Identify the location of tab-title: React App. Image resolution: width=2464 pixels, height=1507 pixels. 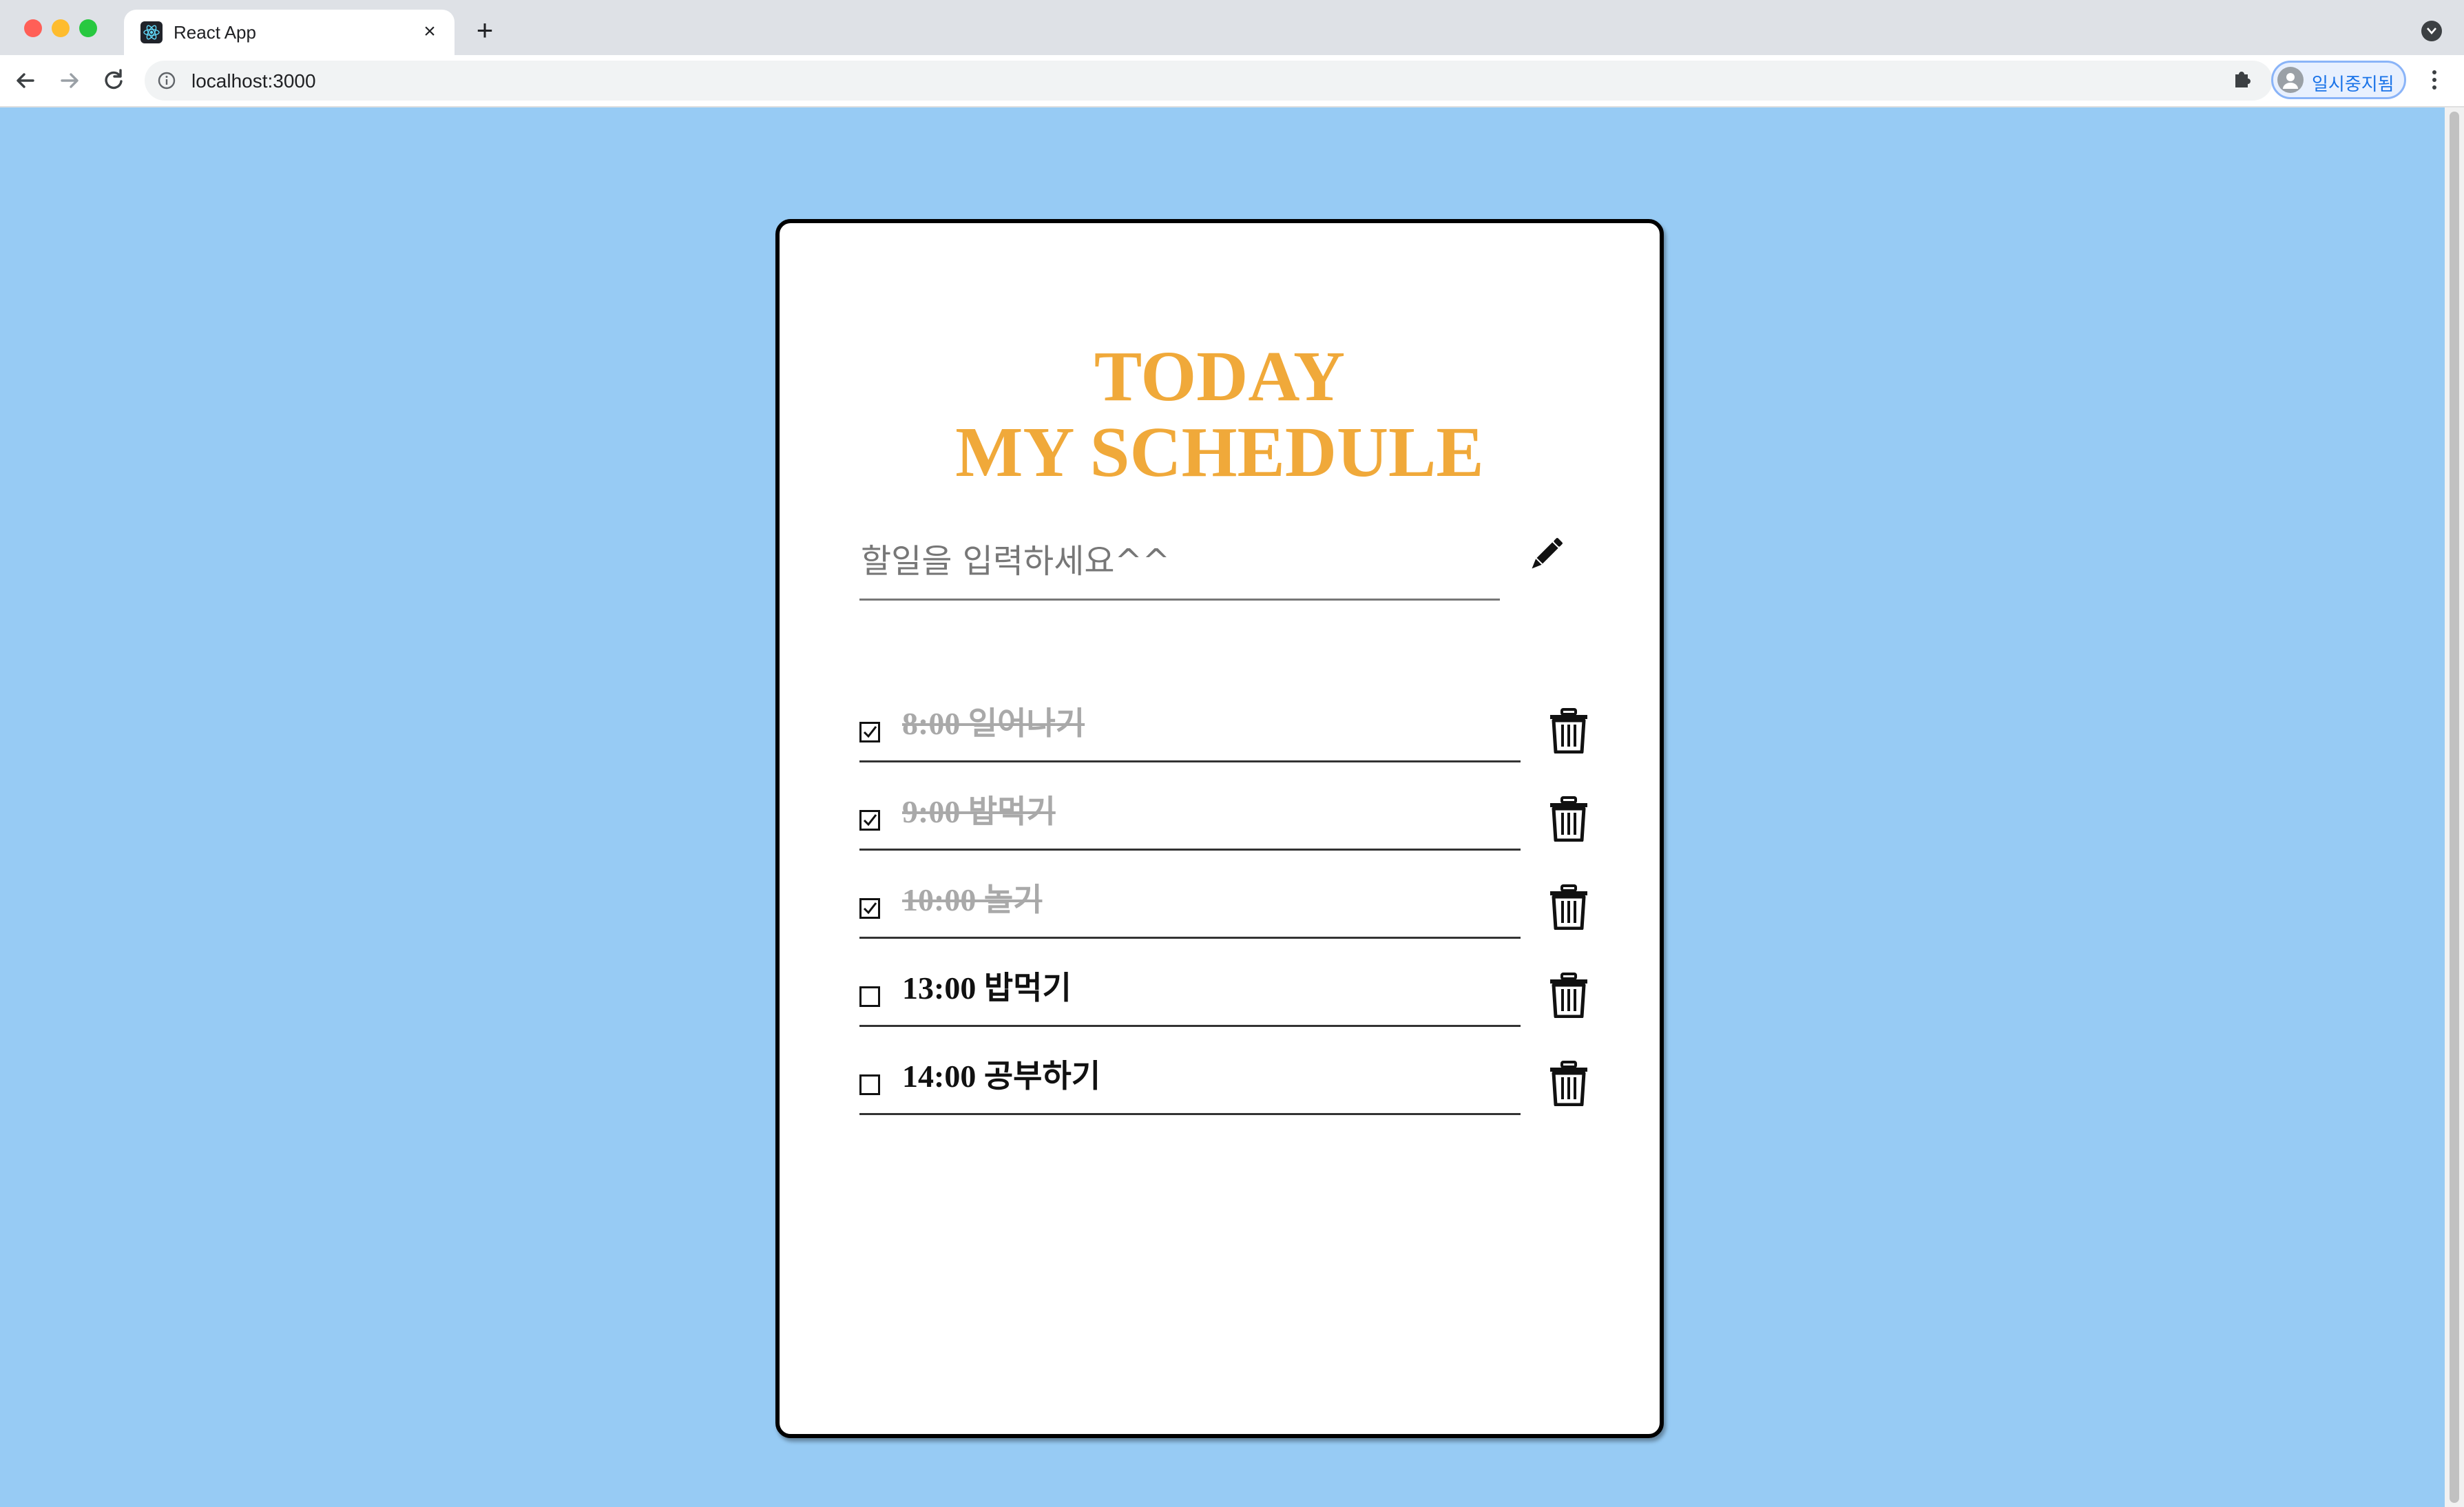
(215, 32).